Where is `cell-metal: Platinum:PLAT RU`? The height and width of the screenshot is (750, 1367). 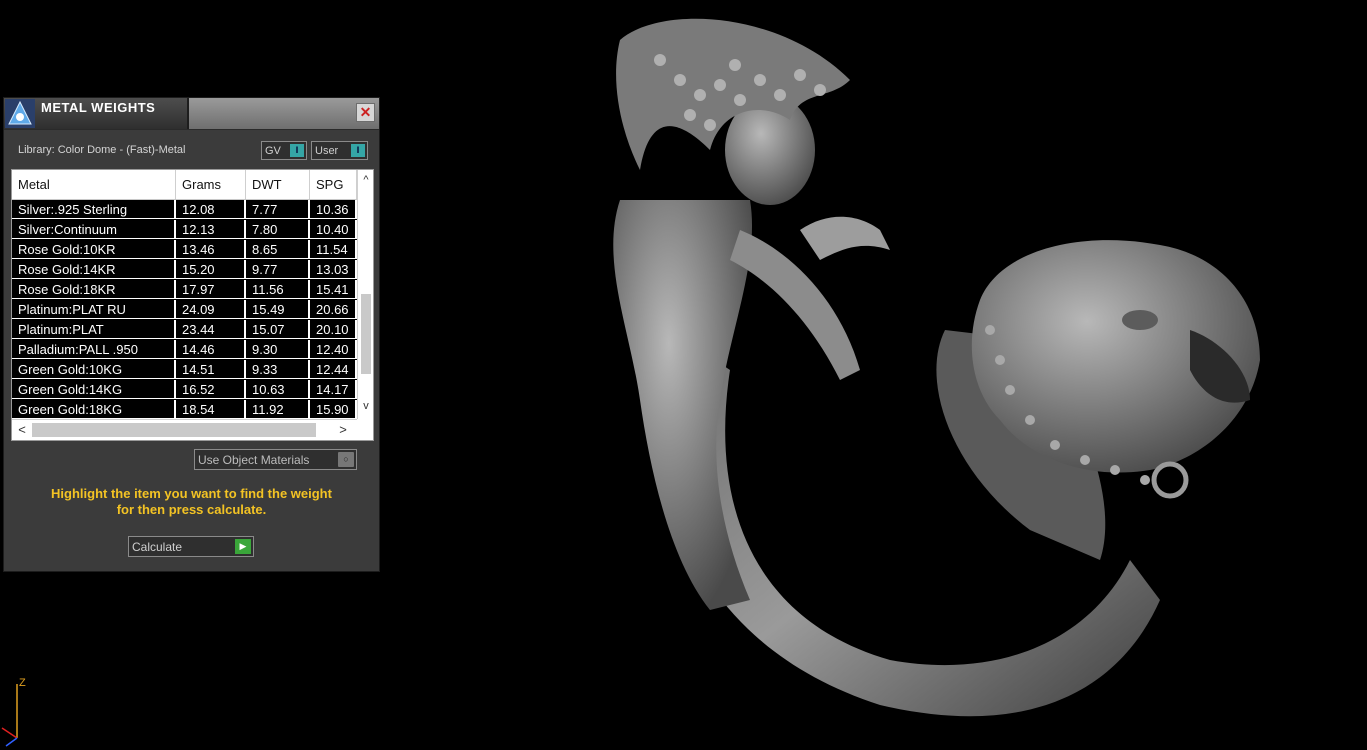
cell-metal: Platinum:PLAT RU is located at coordinates (94, 309).